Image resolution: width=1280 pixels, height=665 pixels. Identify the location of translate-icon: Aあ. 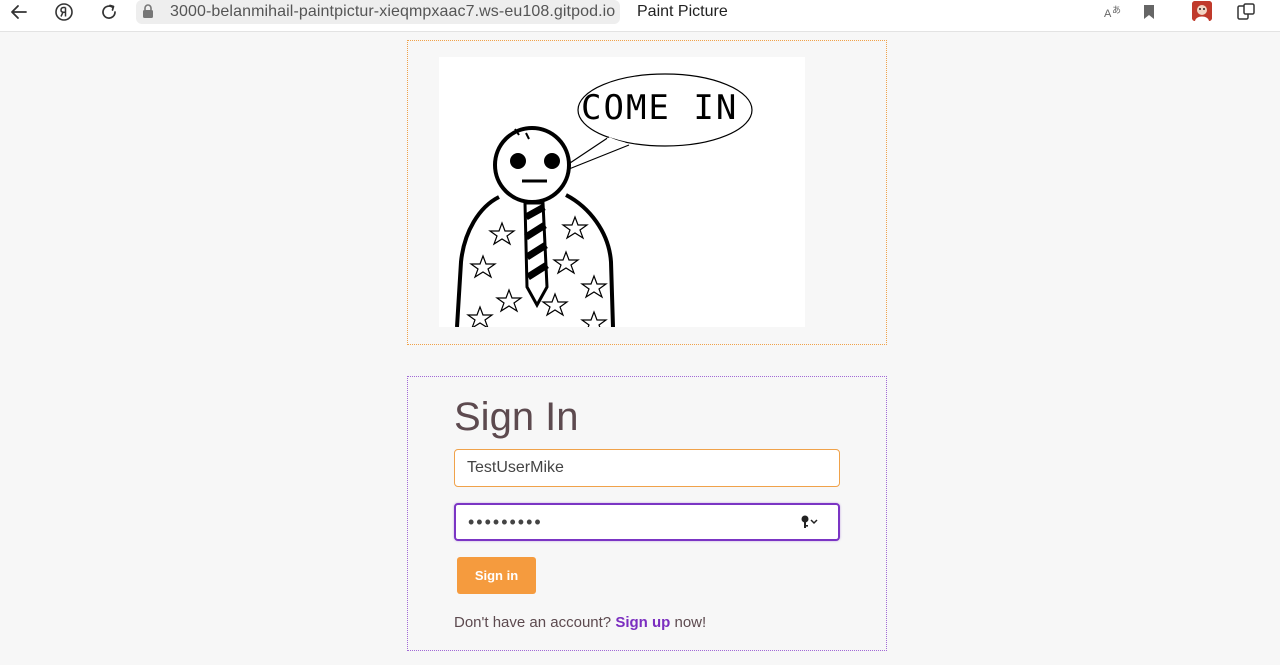
(1113, 12).